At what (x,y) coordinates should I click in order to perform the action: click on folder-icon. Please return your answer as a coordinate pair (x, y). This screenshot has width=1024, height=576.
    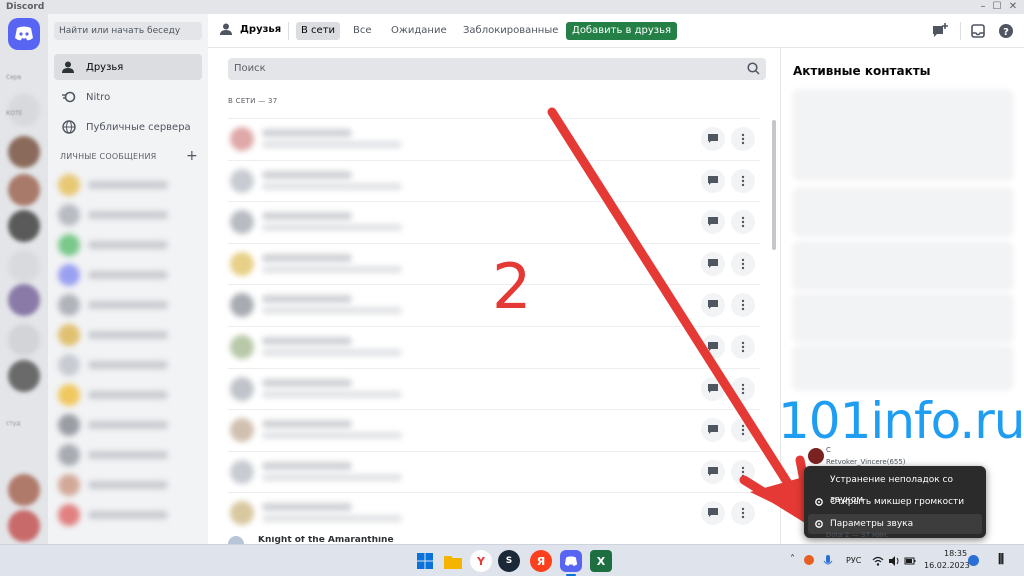
    Looking at the image, I should click on (453, 562).